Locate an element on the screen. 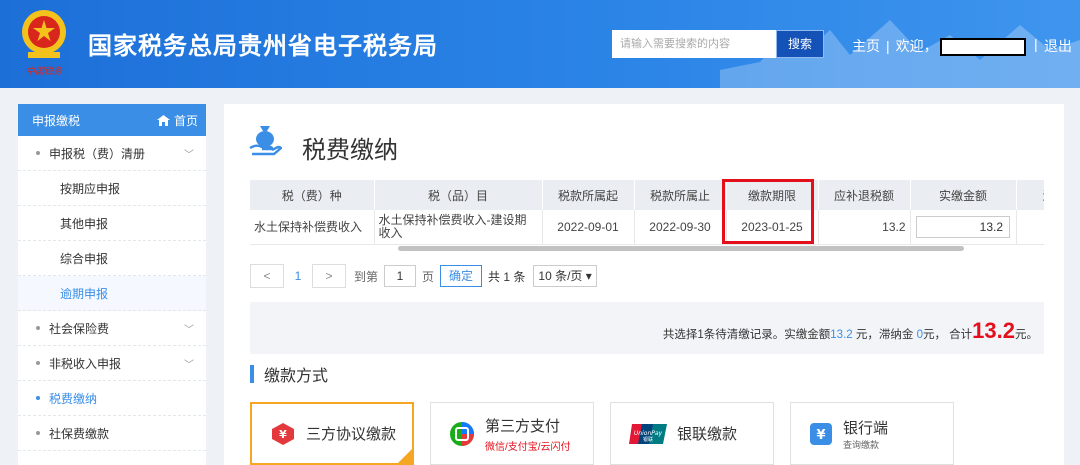 The width and height of the screenshot is (1080, 465). unionpay-logo-icon: UnionPay 银联 is located at coordinates (648, 433).